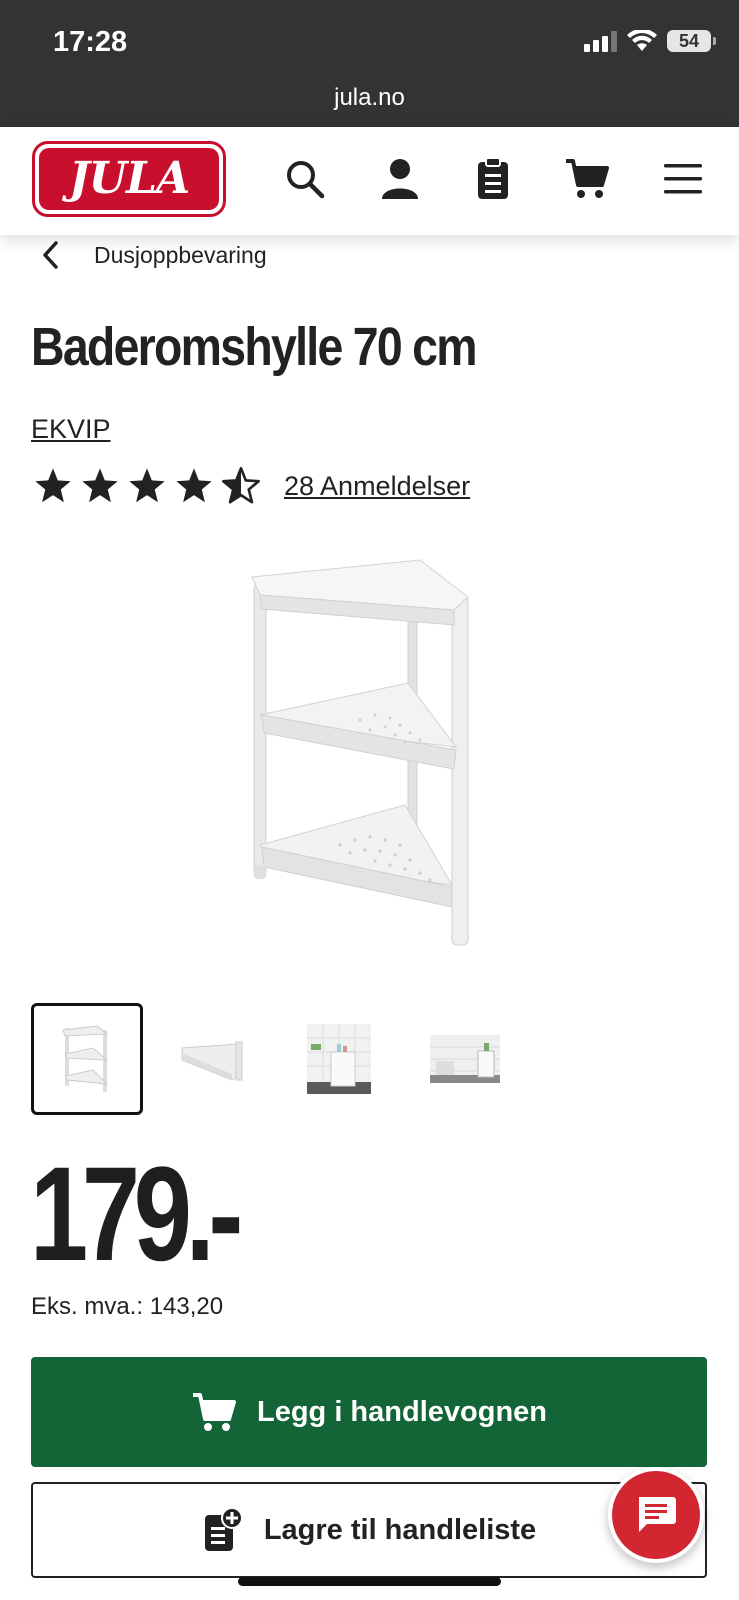  I want to click on save-to-list-button: Lagre til handleliste, so click(369, 1530).